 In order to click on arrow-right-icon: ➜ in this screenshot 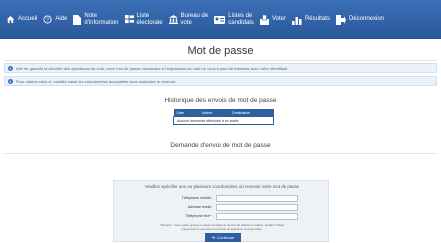, I will do `click(213, 237)`.